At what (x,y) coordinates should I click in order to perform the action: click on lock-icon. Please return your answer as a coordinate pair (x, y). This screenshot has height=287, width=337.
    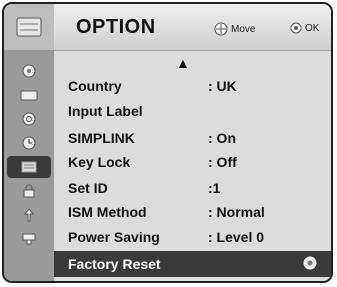
    Looking at the image, I should click on (29, 191).